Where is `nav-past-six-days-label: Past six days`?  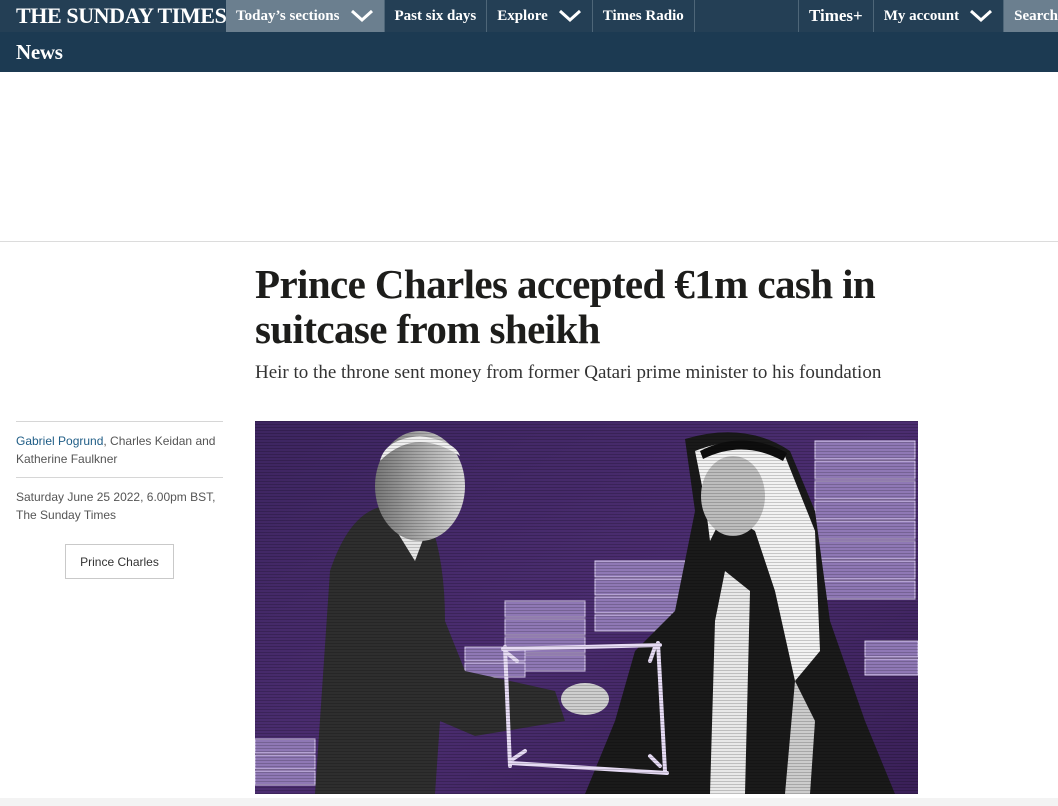 nav-past-six-days-label: Past six days is located at coordinates (435, 15).